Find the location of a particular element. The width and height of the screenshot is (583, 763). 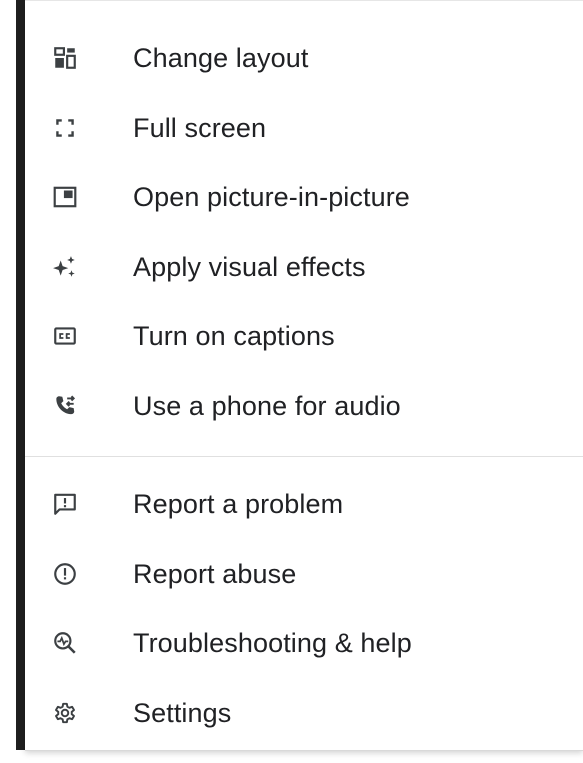

menu-item-label: Report abuse is located at coordinates (215, 573).